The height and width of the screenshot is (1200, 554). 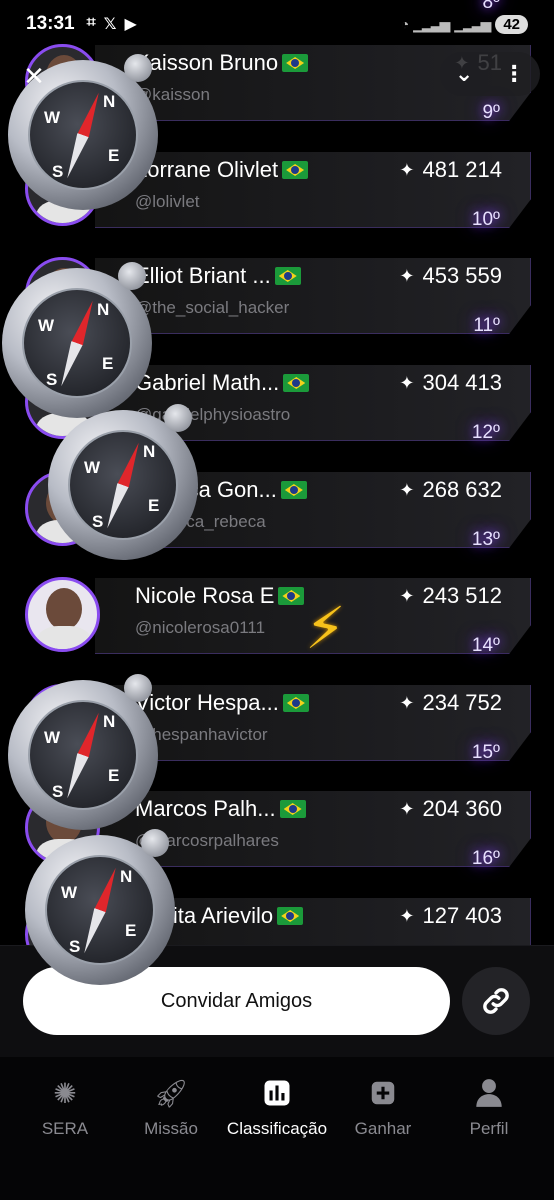 I want to click on tab-perfil: Perfil, so click(x=489, y=1106).